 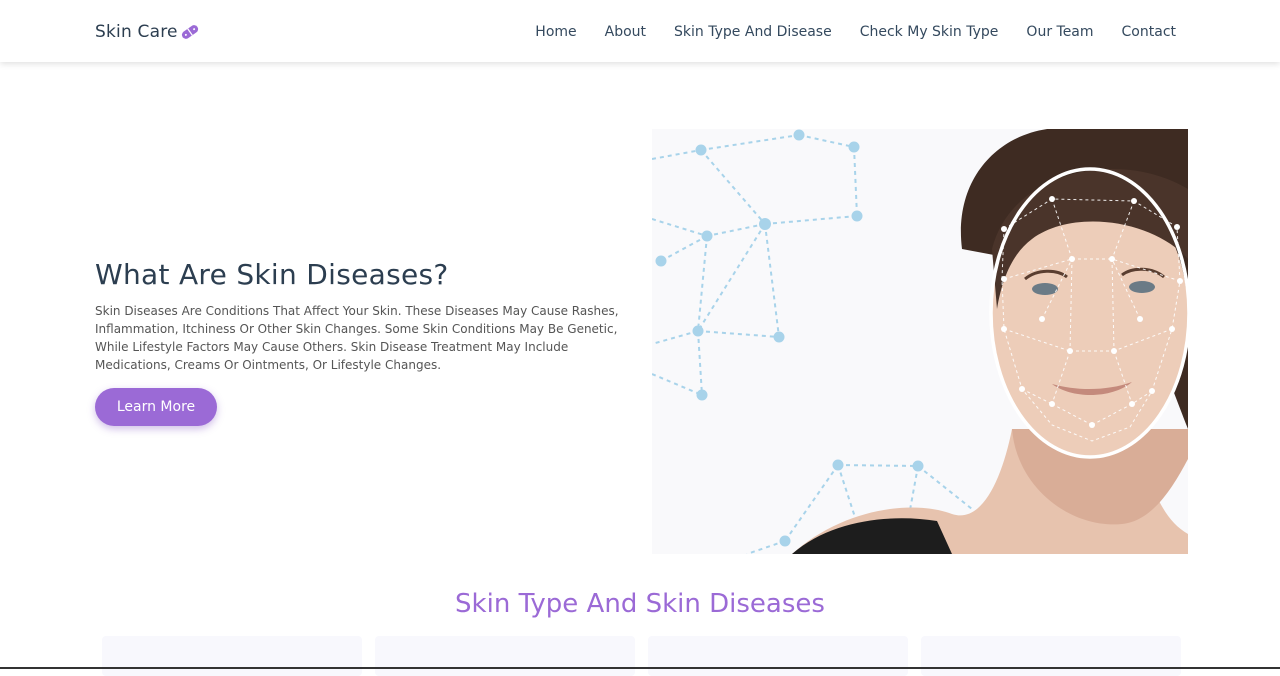 What do you see at coordinates (625, 32) in the screenshot?
I see `nav-about: About` at bounding box center [625, 32].